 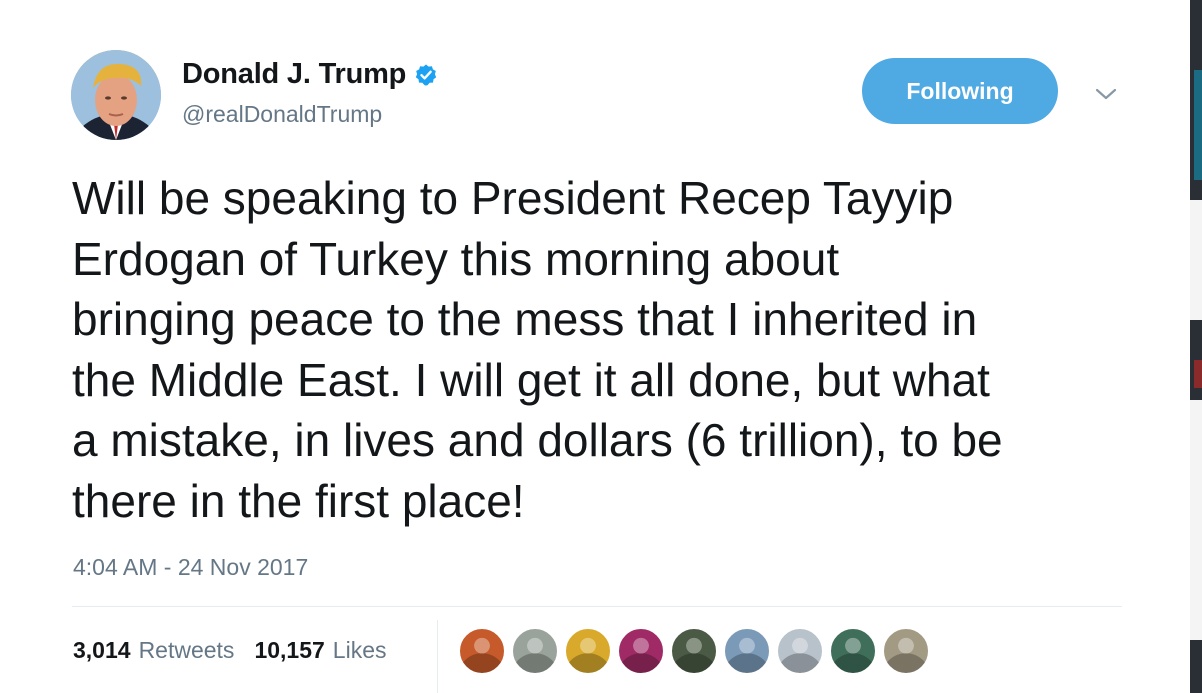 I want to click on liker-avatars, so click(x=697, y=651).